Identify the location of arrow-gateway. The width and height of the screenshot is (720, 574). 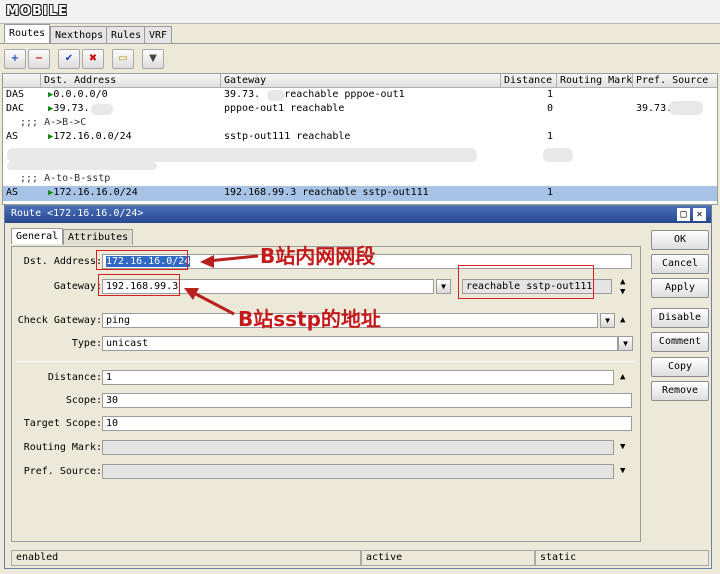
(209, 302).